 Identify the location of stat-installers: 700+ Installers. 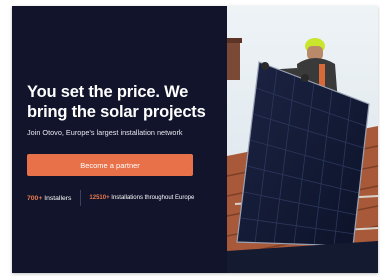
(49, 198).